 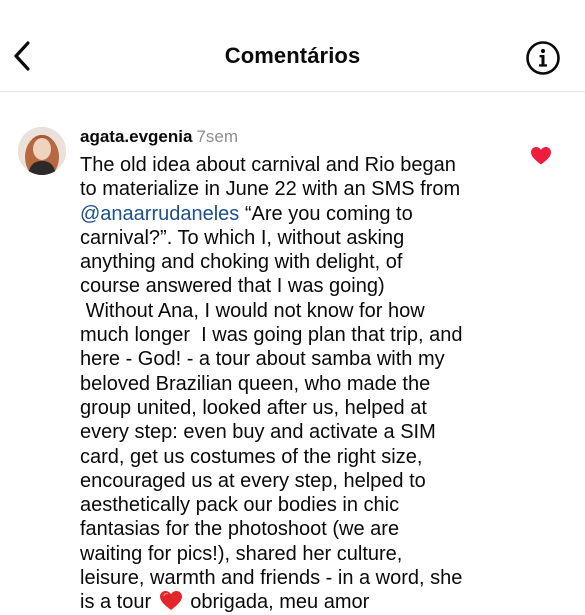 I want to click on comment-meta: agata.evgenia 7sem, so click(x=300, y=137).